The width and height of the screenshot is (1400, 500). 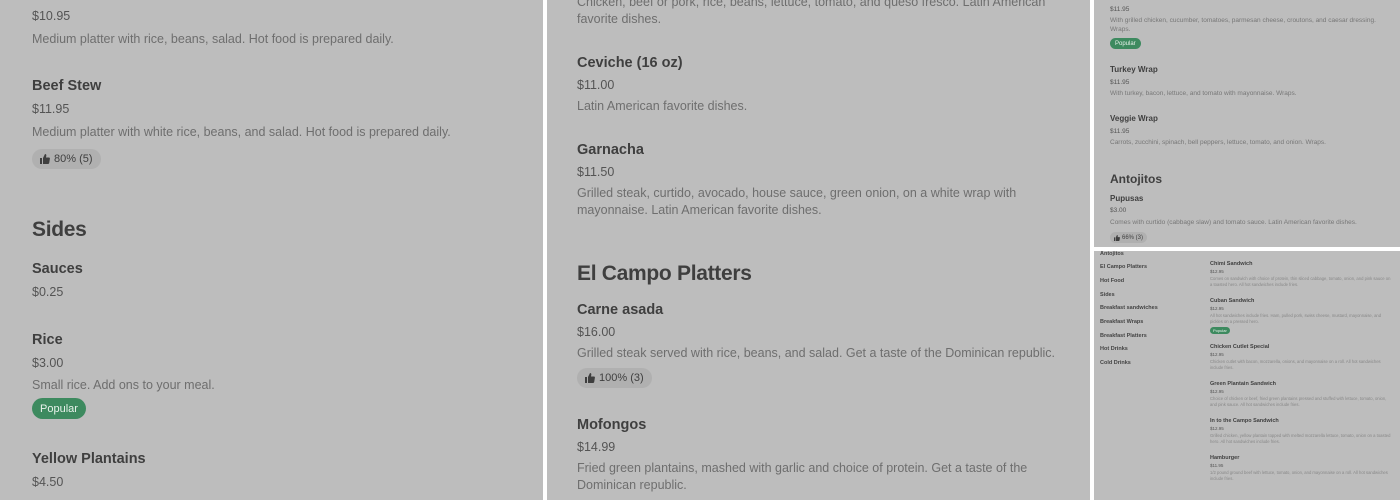 What do you see at coordinates (1240, 347) in the screenshot?
I see `item-name: Chicken Cutlet Special` at bounding box center [1240, 347].